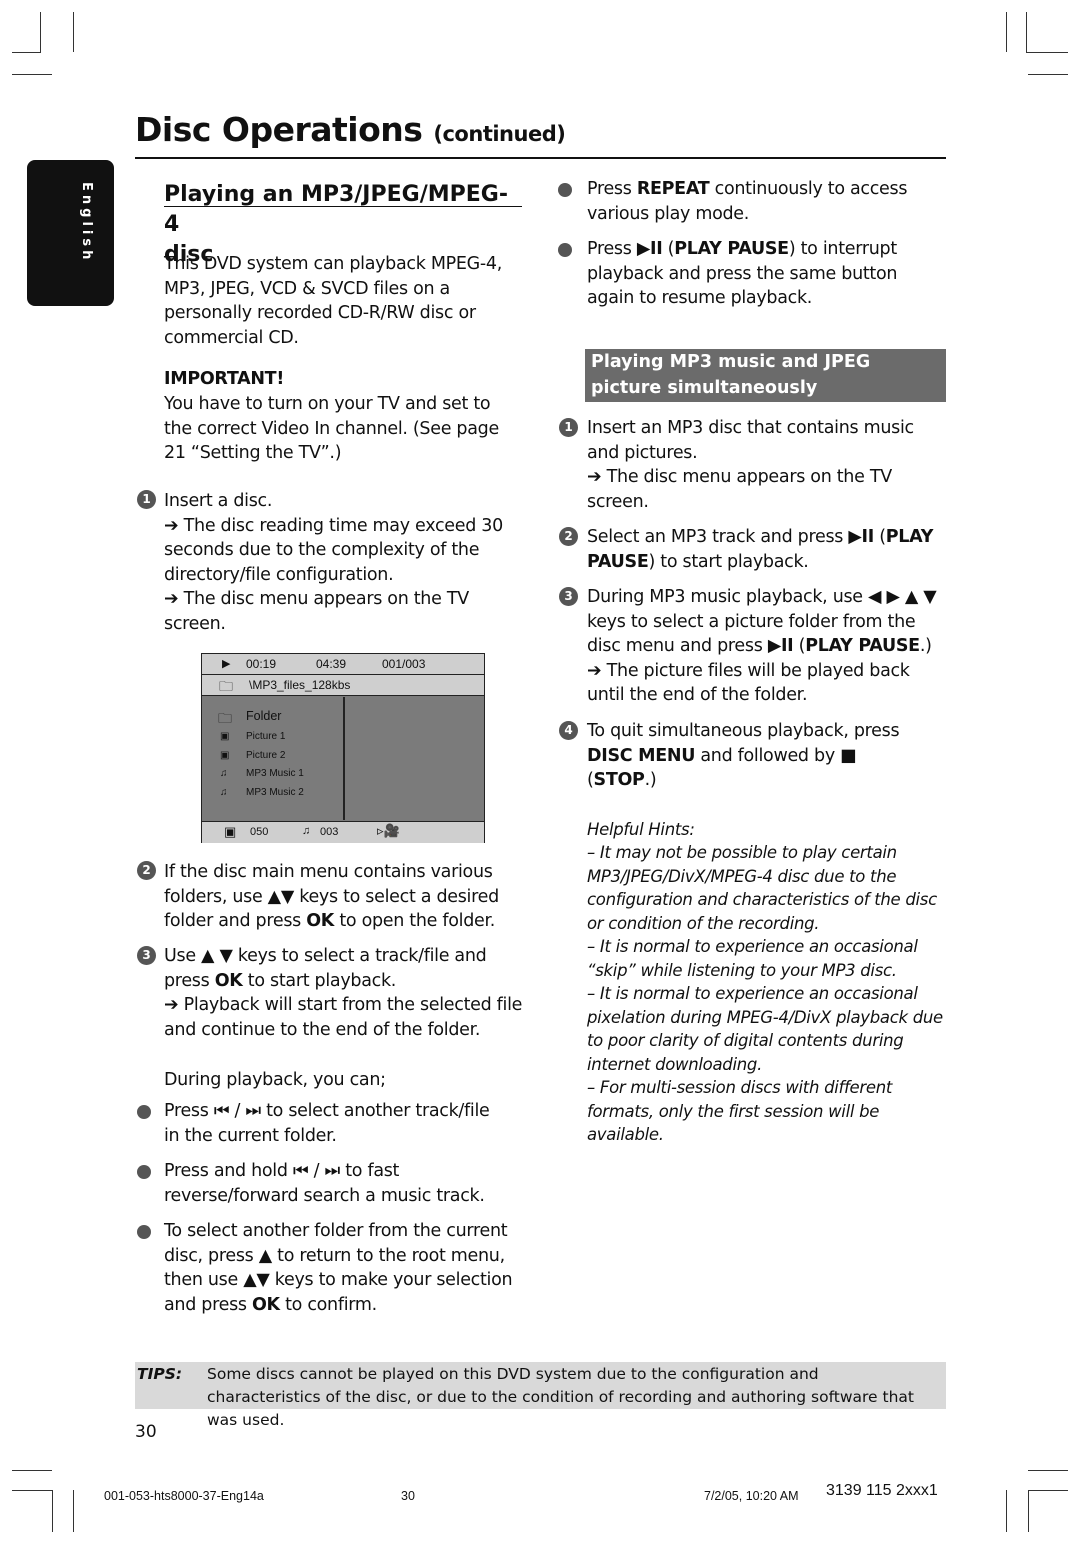 The image size is (1080, 1544). What do you see at coordinates (718, 537) in the screenshot?
I see `text-run: Select an MP3 track and press` at bounding box center [718, 537].